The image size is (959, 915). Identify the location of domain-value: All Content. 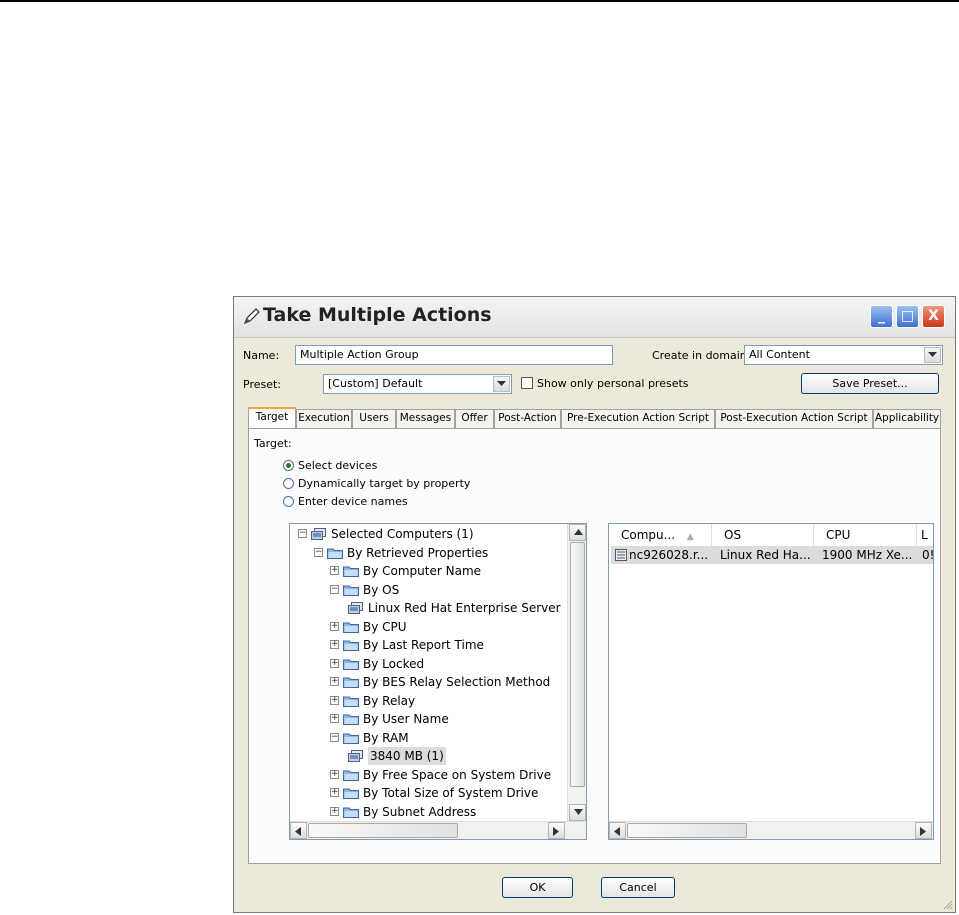
(779, 354).